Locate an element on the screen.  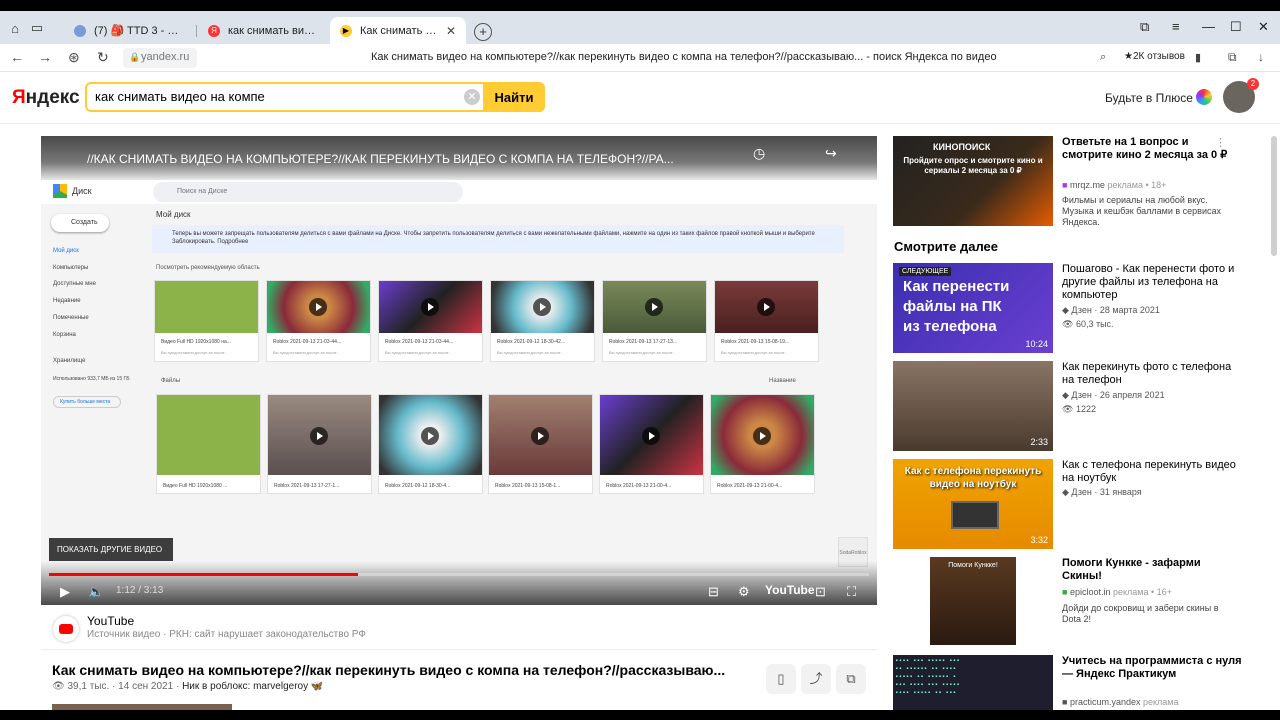
protect-icon: ⊛ is located at coordinates (74, 57).